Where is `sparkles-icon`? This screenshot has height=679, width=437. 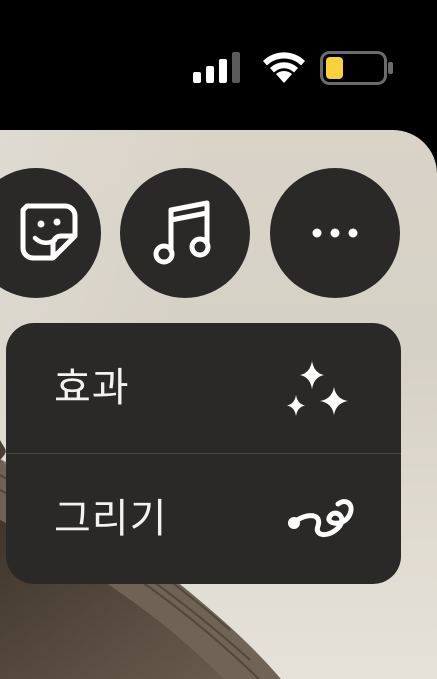
sparkles-icon is located at coordinates (317, 388).